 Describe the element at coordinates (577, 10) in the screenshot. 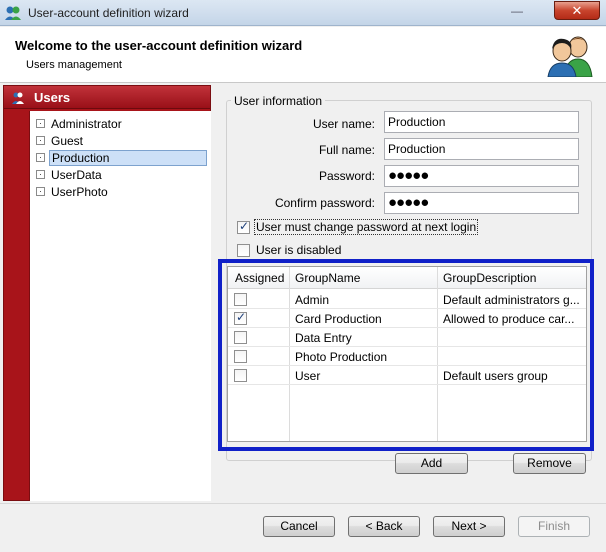

I see `close-button: ✕` at that location.